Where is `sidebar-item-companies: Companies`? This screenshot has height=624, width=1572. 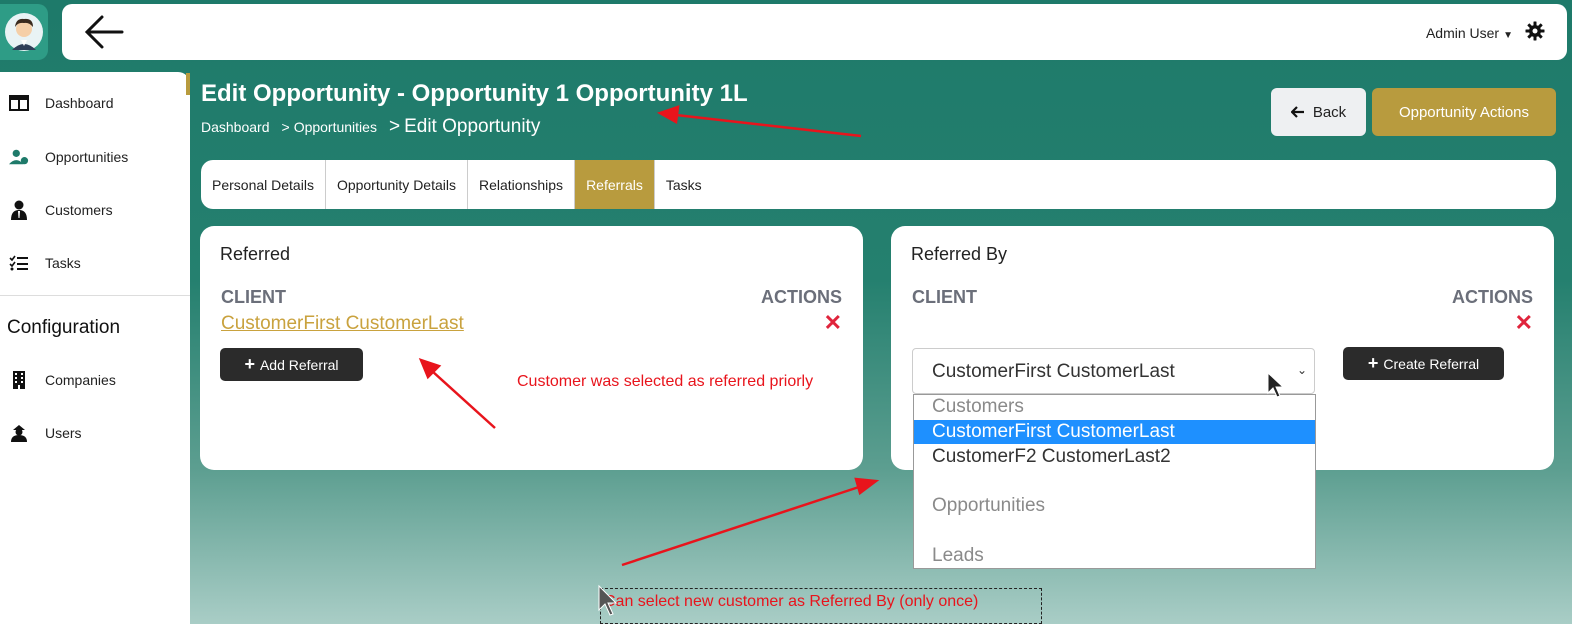
sidebar-item-companies: Companies is located at coordinates (95, 380).